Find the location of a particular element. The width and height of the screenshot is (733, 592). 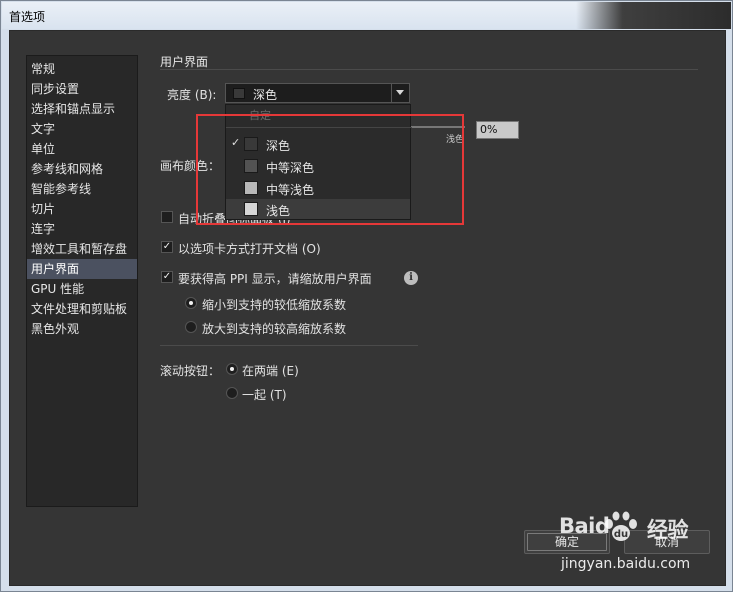

dropdown-button is located at coordinates (400, 93).